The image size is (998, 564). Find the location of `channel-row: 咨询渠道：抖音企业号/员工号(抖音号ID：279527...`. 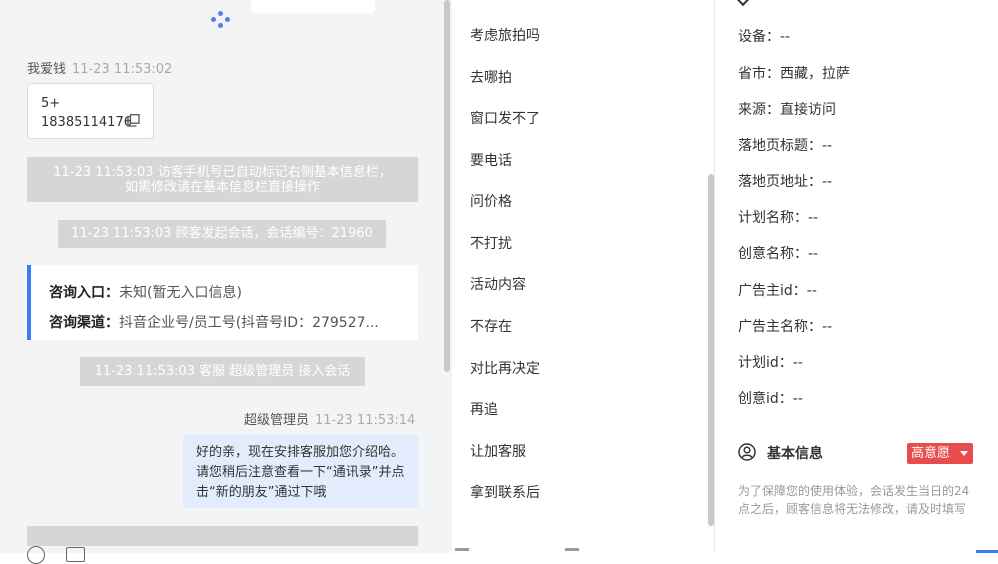

channel-row: 咨询渠道：抖音企业号/员工号(抖音号ID：279527... is located at coordinates (226, 323).